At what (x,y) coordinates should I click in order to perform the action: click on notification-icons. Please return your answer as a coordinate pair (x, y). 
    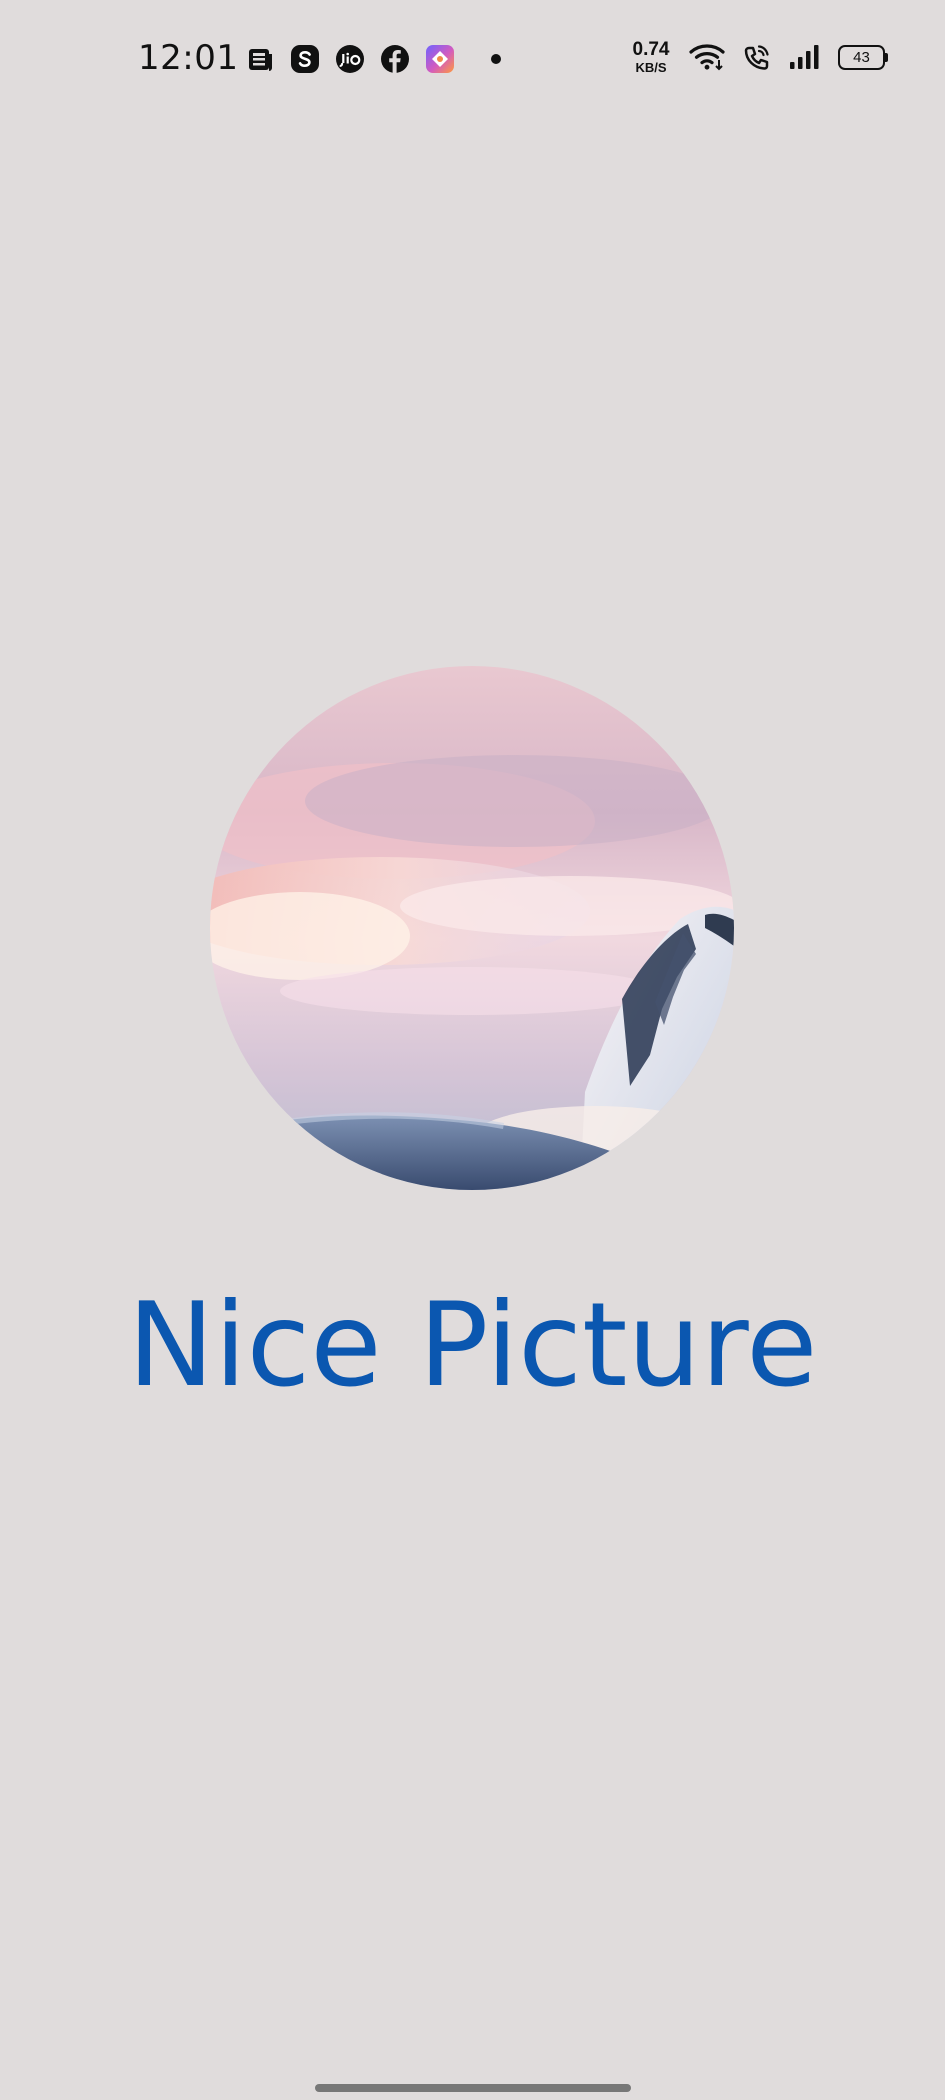
    Looking at the image, I should click on (372, 58).